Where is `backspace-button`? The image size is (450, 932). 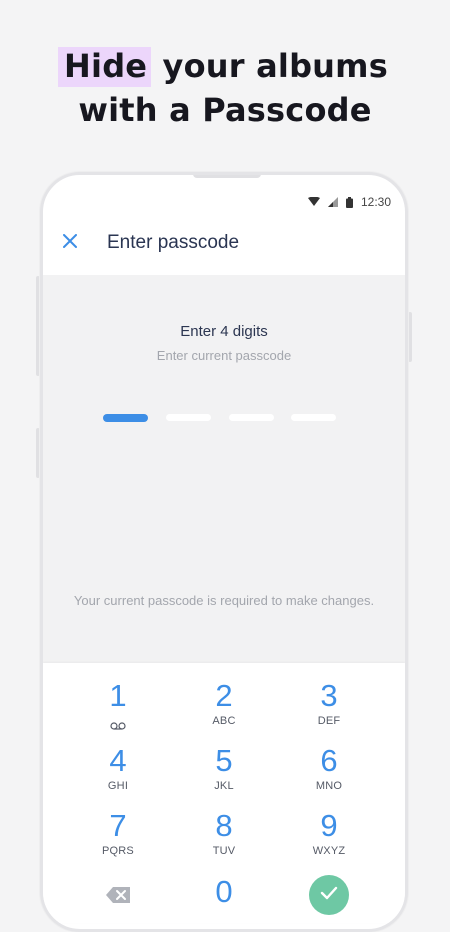
backspace-button is located at coordinates (118, 901).